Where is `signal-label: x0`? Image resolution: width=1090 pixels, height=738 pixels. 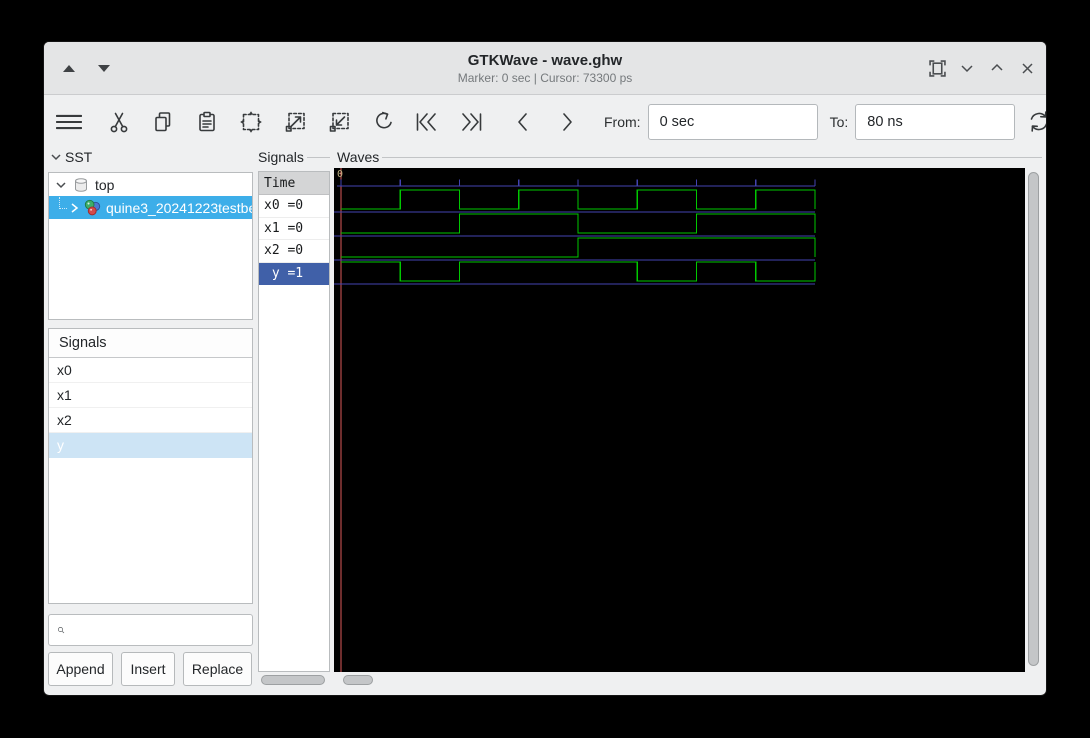
signal-label: x0 is located at coordinates (64, 370).